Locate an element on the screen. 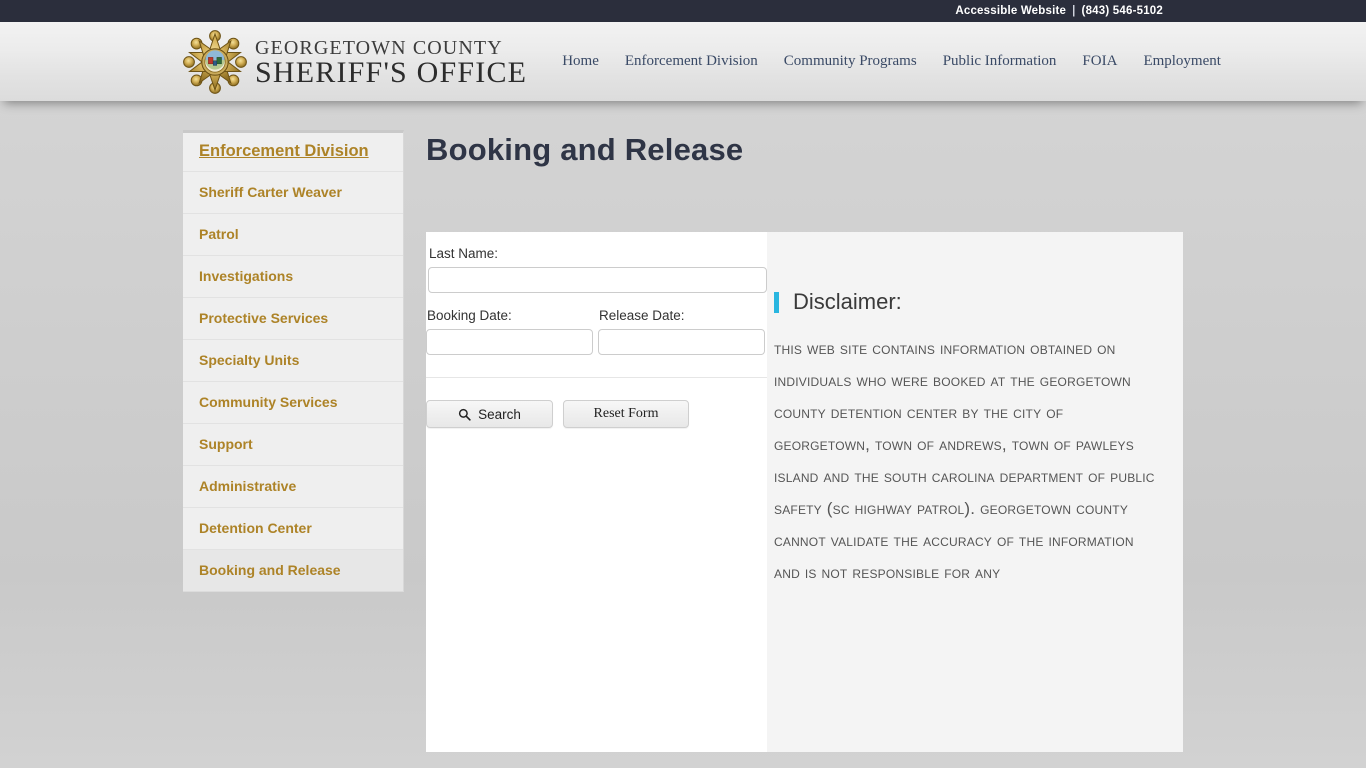 The image size is (1366, 768). release-date-label: Release Date: is located at coordinates (642, 315).